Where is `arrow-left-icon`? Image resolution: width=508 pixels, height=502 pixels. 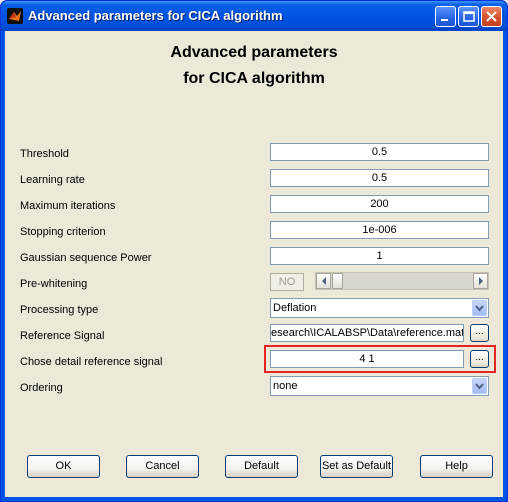
arrow-left-icon is located at coordinates (324, 281).